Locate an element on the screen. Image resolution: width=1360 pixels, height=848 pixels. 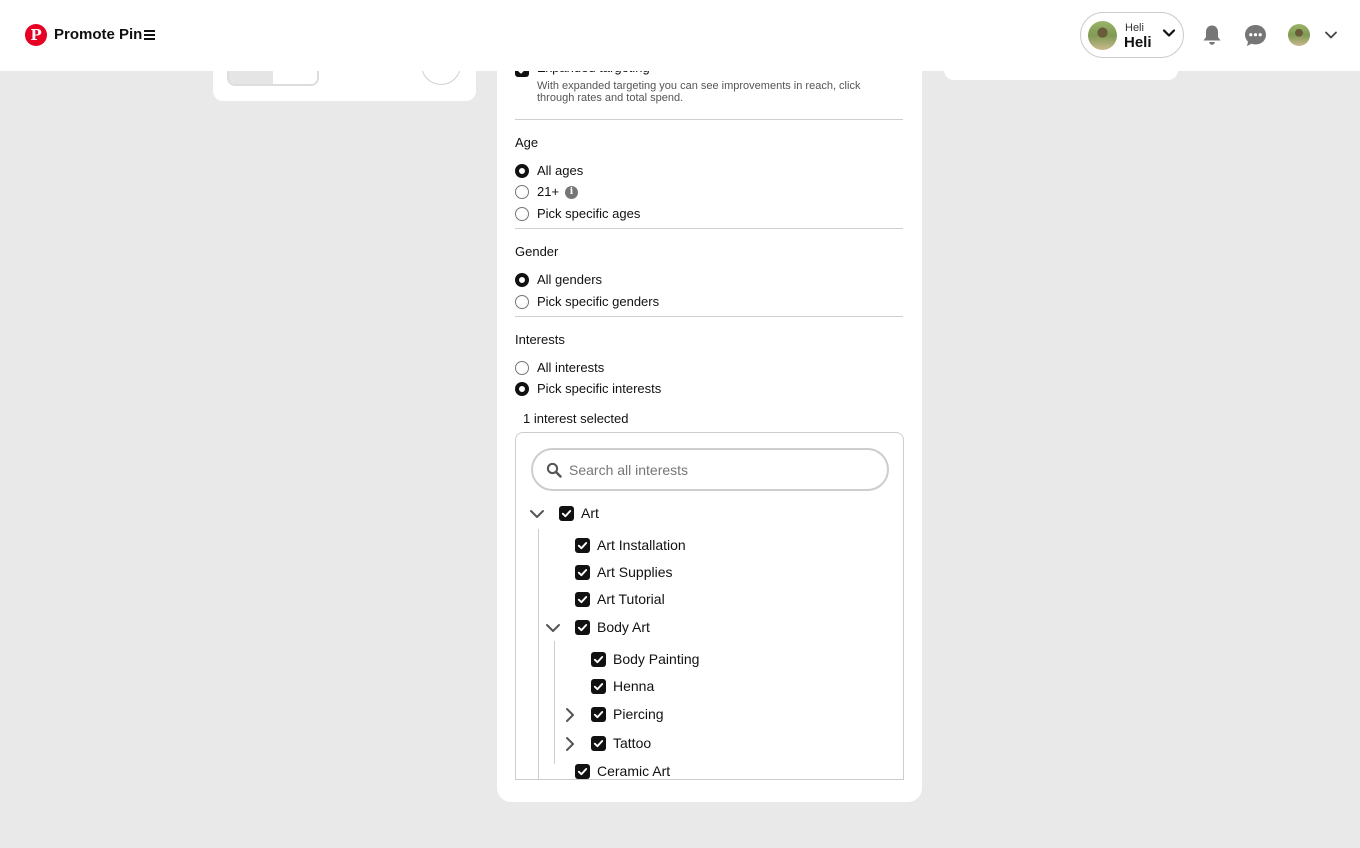
interests-title: Interests is located at coordinates (540, 339).